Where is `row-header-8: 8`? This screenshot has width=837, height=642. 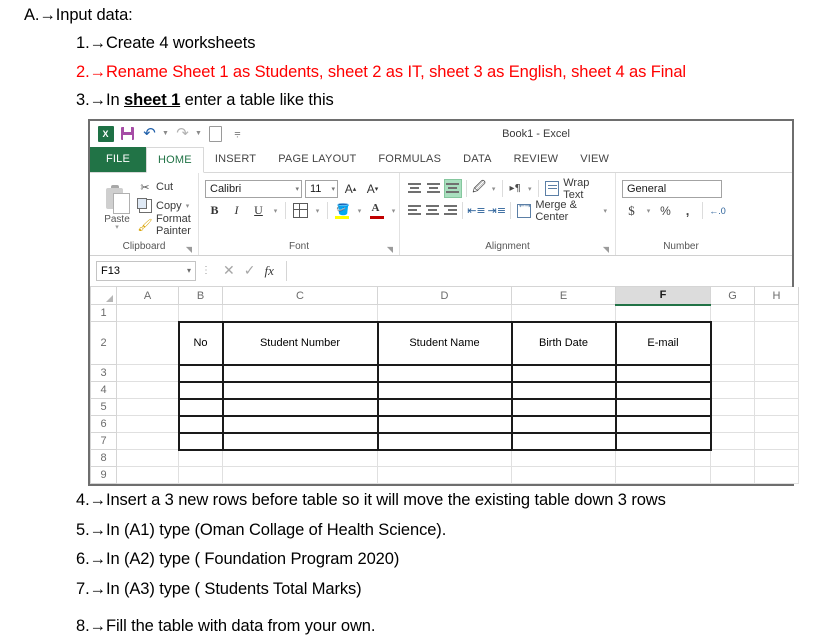
row-header-8: 8 is located at coordinates (103, 458).